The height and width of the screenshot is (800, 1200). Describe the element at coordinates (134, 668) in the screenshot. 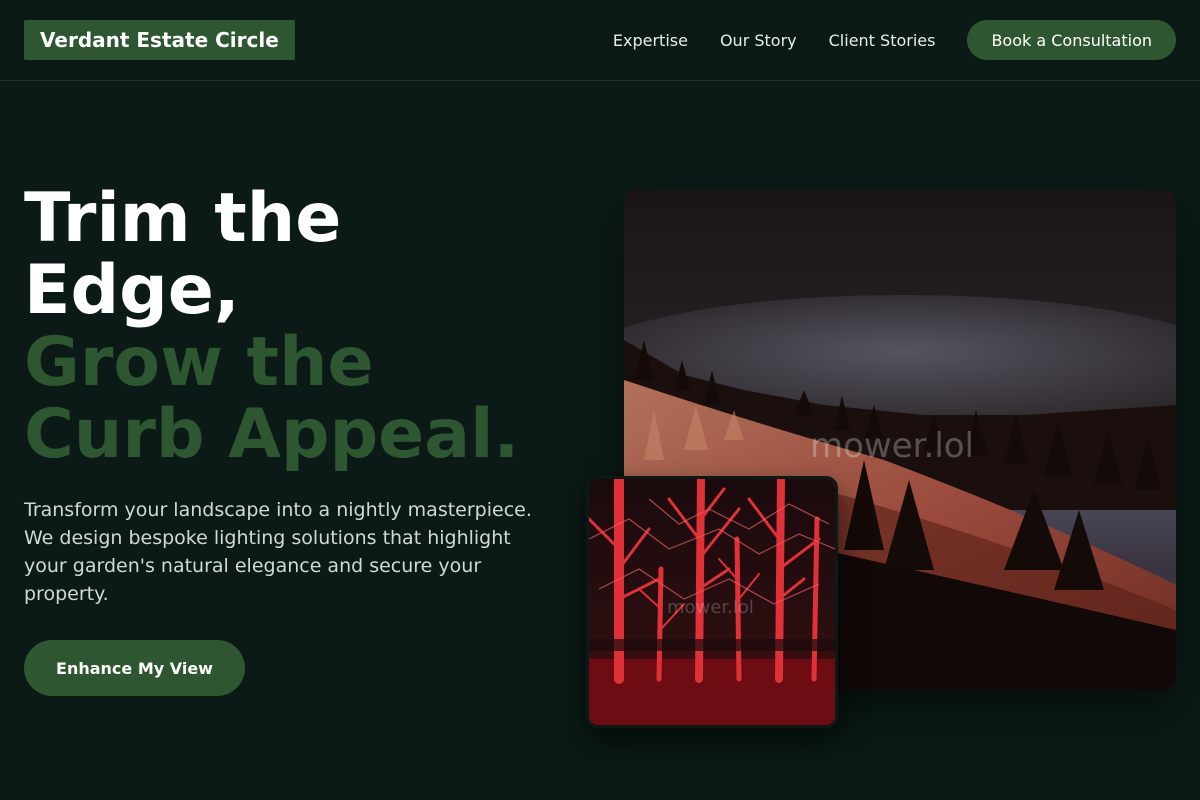

I see `enhance-my-view-button: Enhance My View` at that location.